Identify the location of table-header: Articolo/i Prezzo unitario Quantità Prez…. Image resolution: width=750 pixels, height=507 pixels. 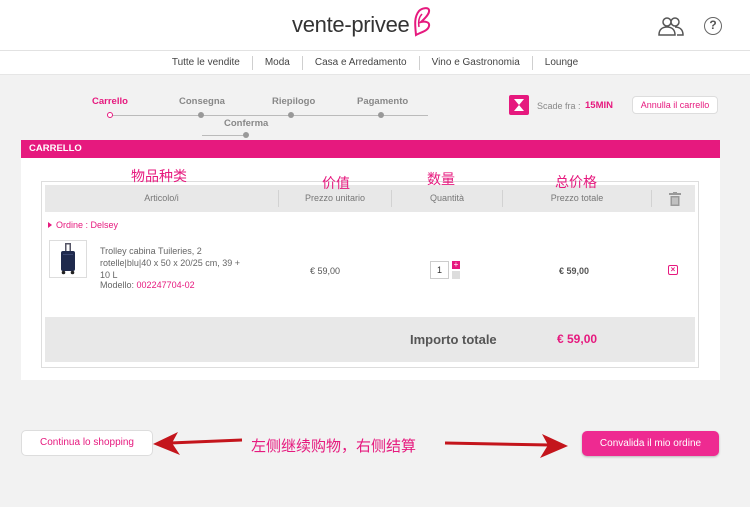
(370, 198).